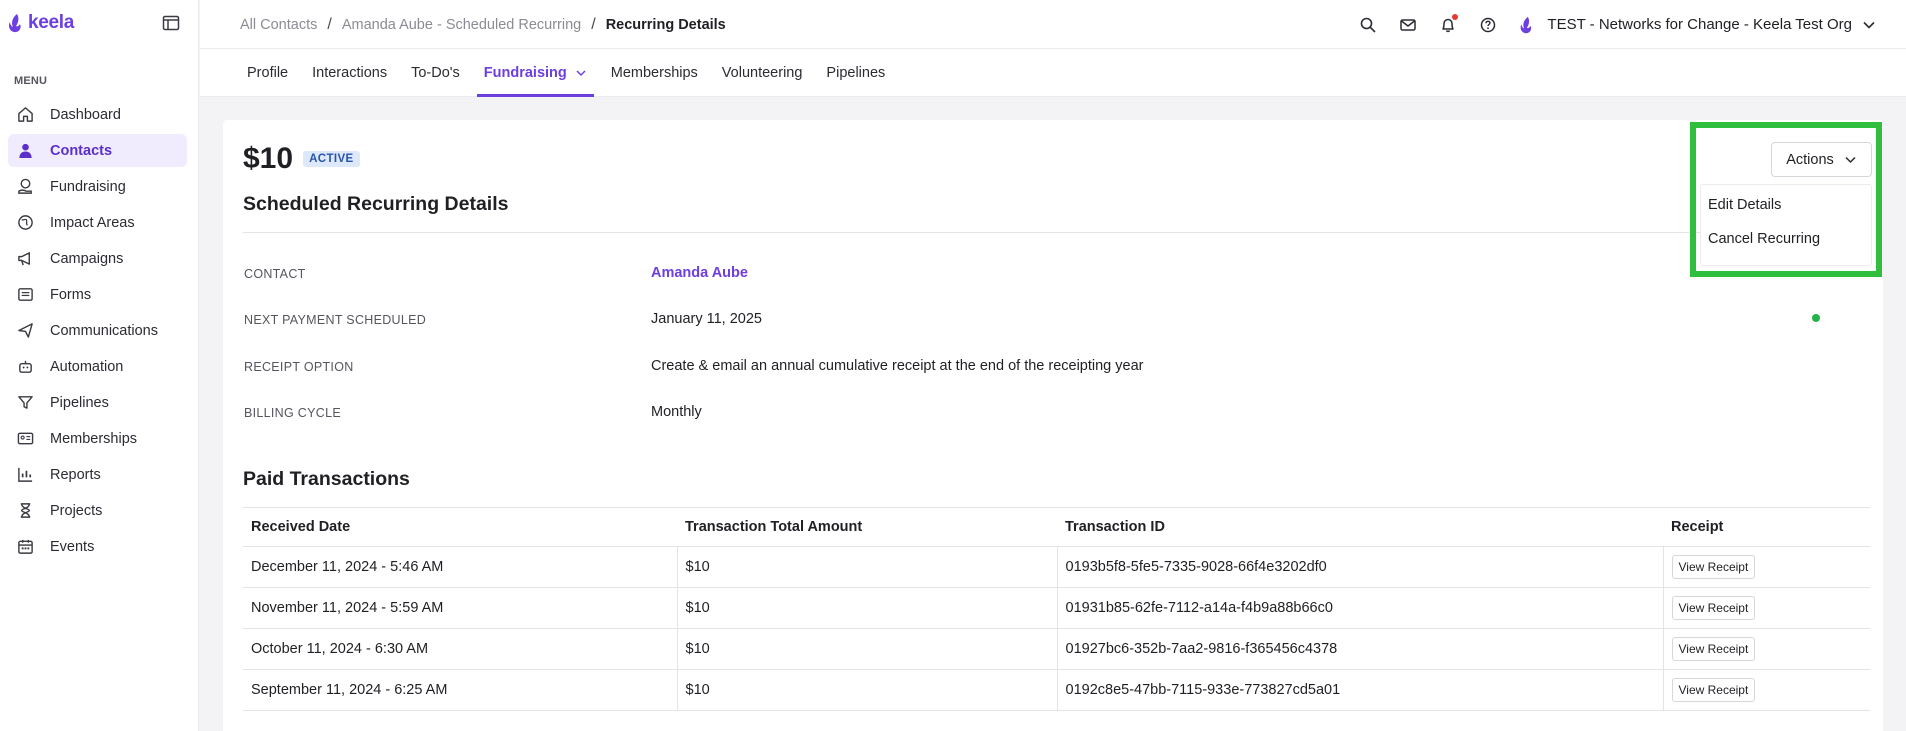 Image resolution: width=1906 pixels, height=731 pixels. What do you see at coordinates (301, 159) in the screenshot?
I see `amount-row: $10 ACTIVE` at bounding box center [301, 159].